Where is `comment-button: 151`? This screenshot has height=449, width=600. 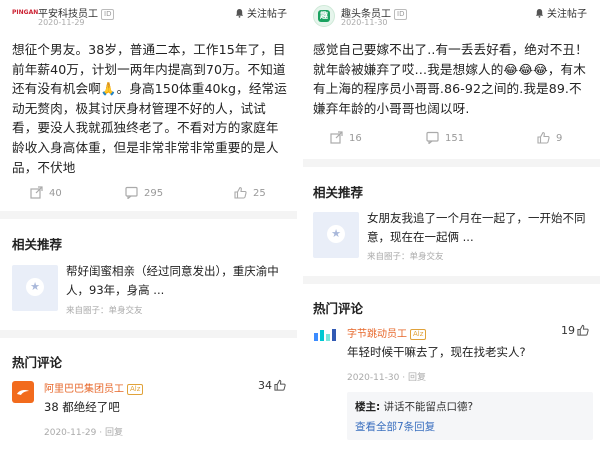 comment-button: 151 is located at coordinates (445, 138).